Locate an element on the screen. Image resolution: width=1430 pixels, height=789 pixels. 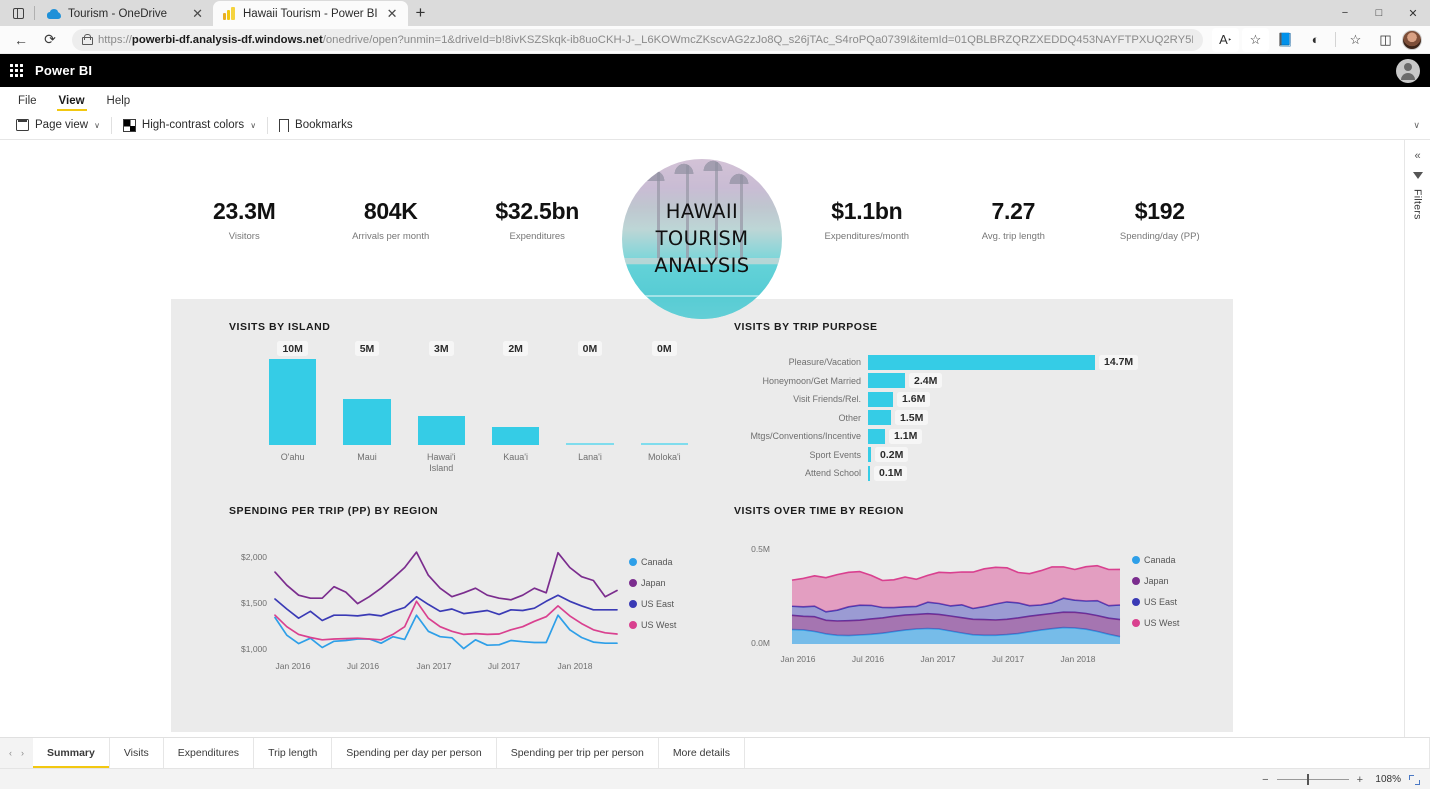
browser-essentials-icon: ◐ is located at coordinates (1315, 40).